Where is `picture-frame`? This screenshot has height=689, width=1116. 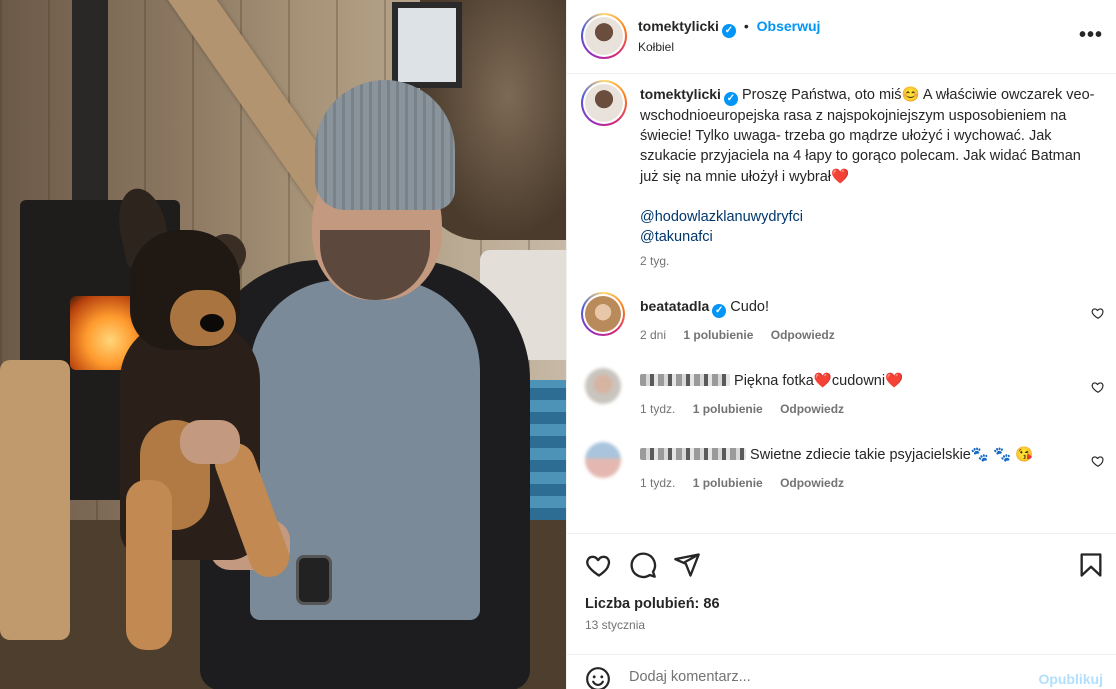
picture-frame is located at coordinates (427, 45).